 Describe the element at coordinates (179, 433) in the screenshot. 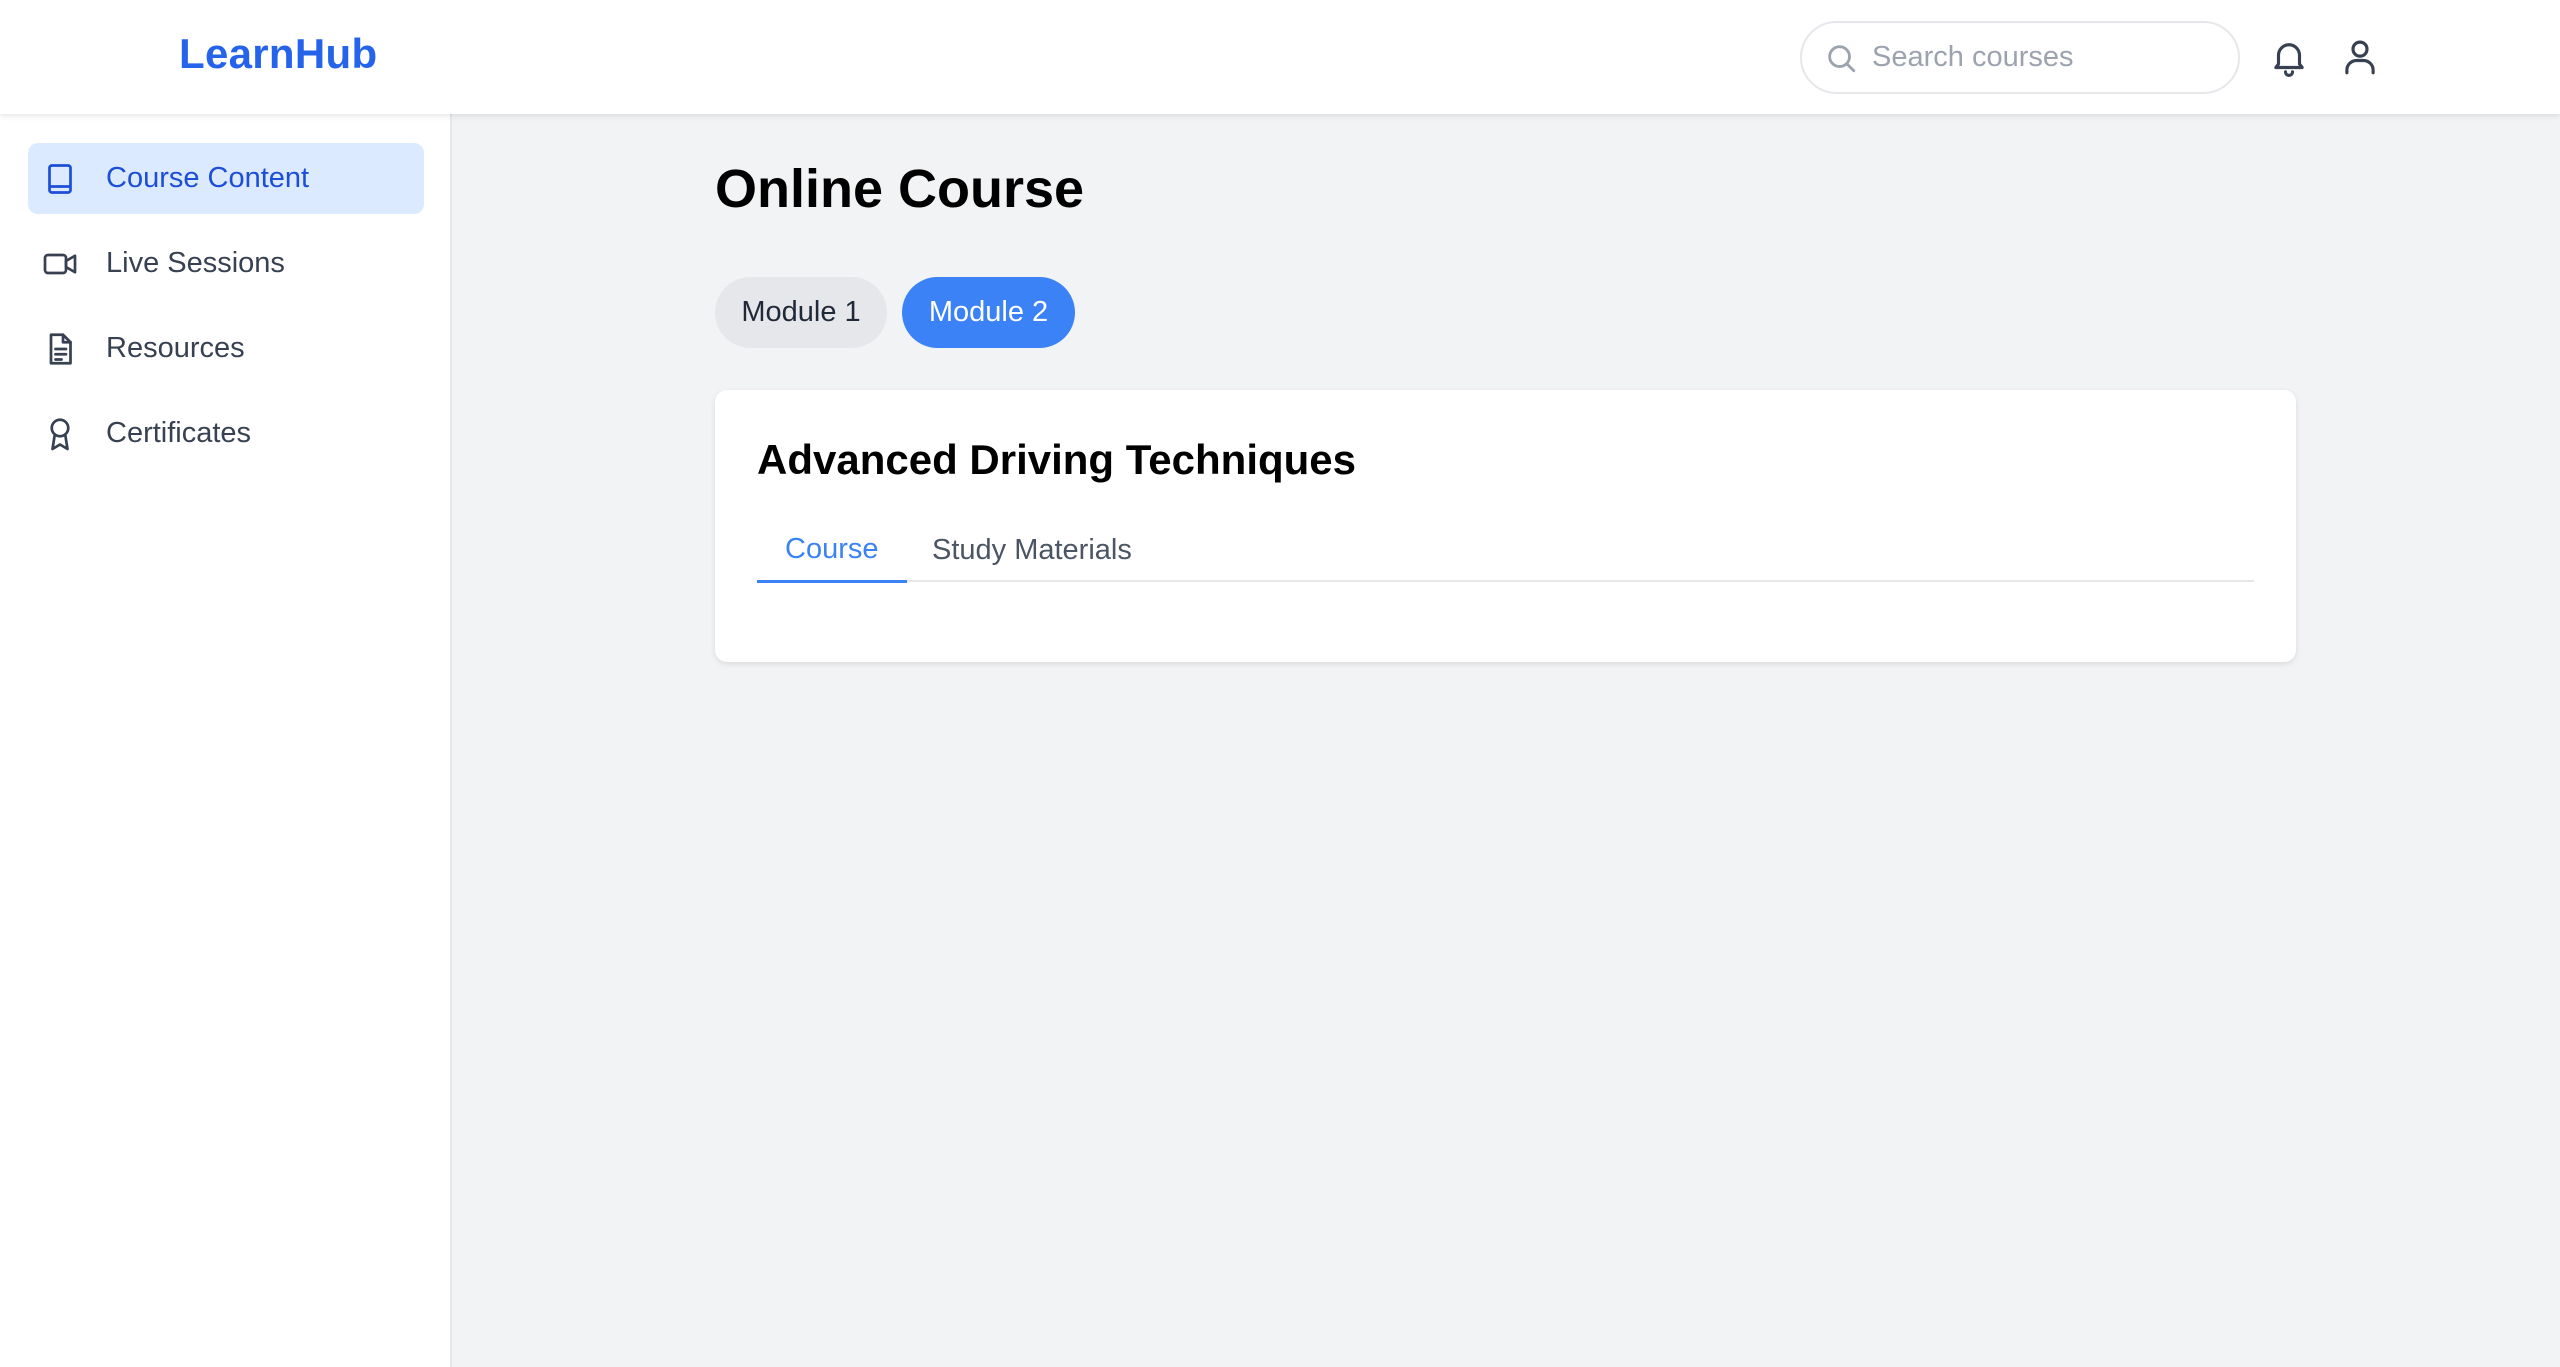

I see `sidebar-item-label: Certificates` at that location.